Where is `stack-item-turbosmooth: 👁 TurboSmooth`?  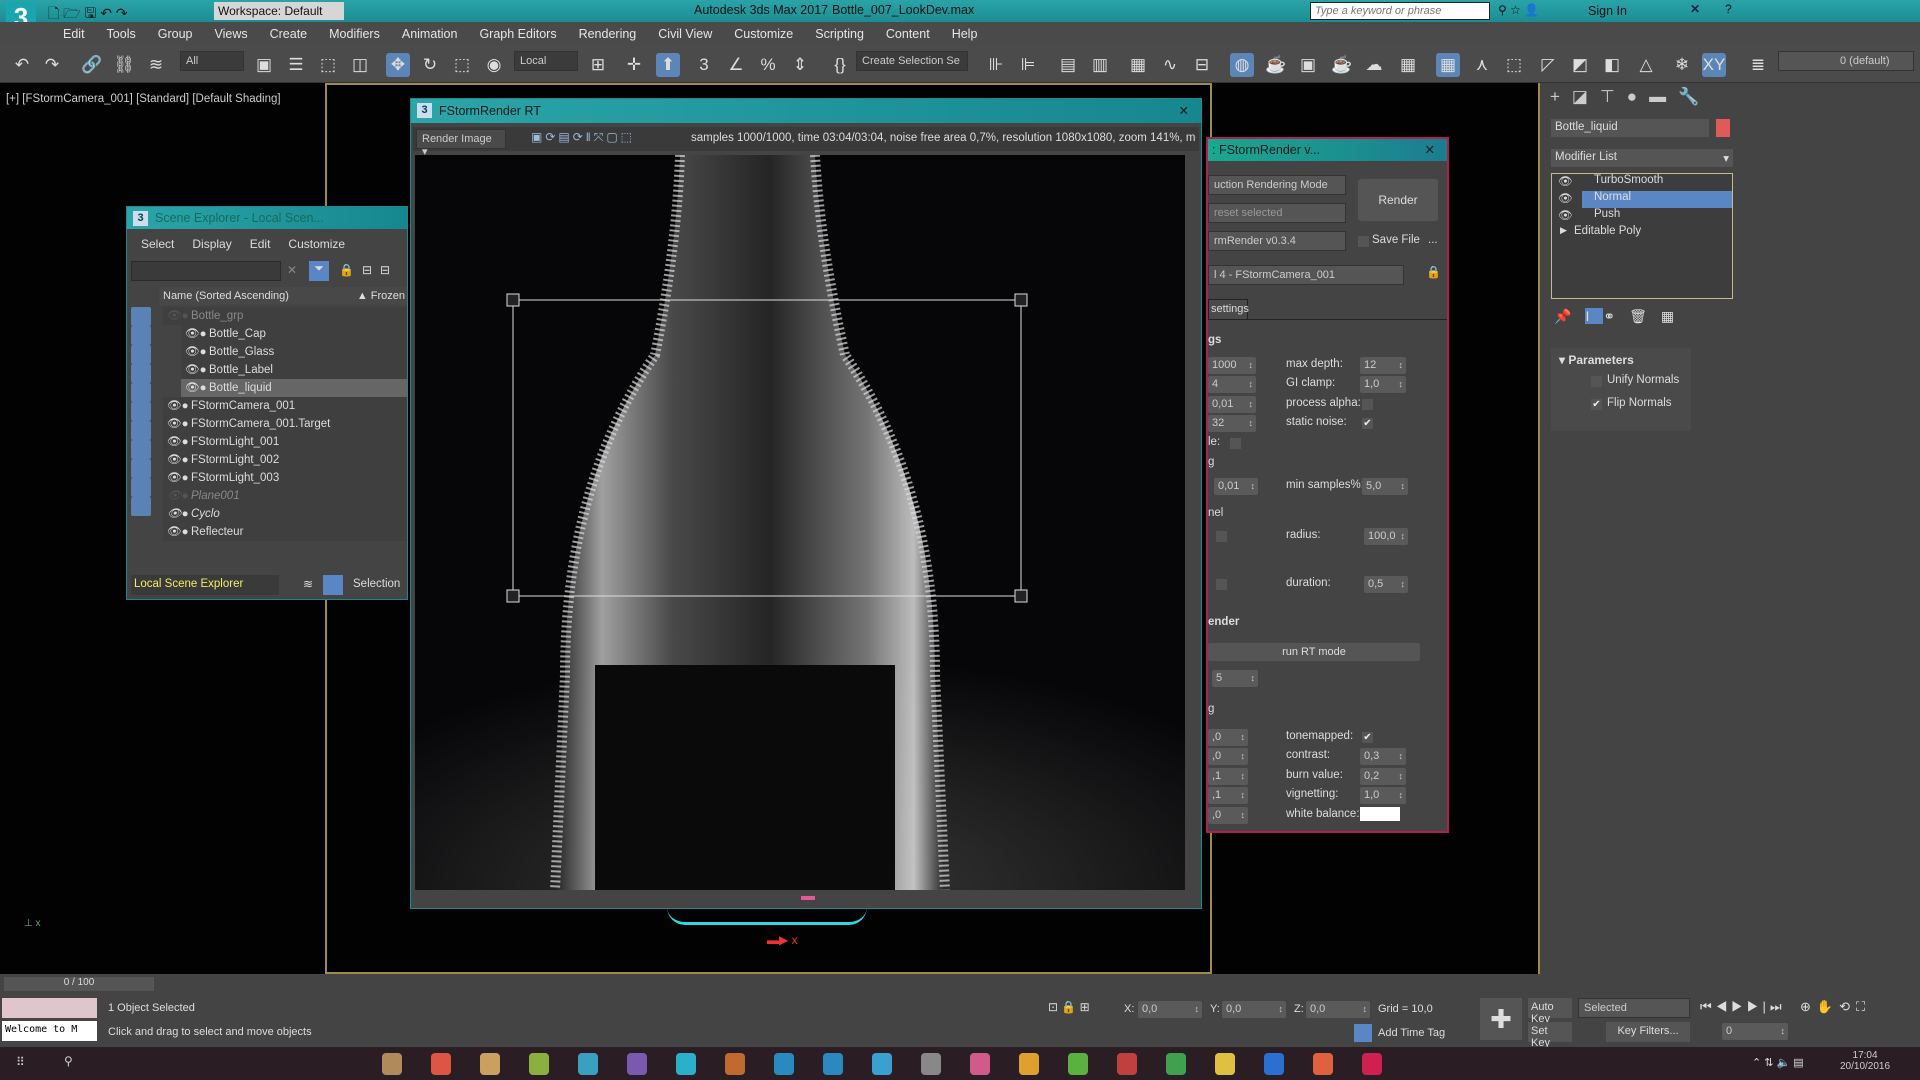 stack-item-turbosmooth: 👁 TurboSmooth is located at coordinates (1642, 182).